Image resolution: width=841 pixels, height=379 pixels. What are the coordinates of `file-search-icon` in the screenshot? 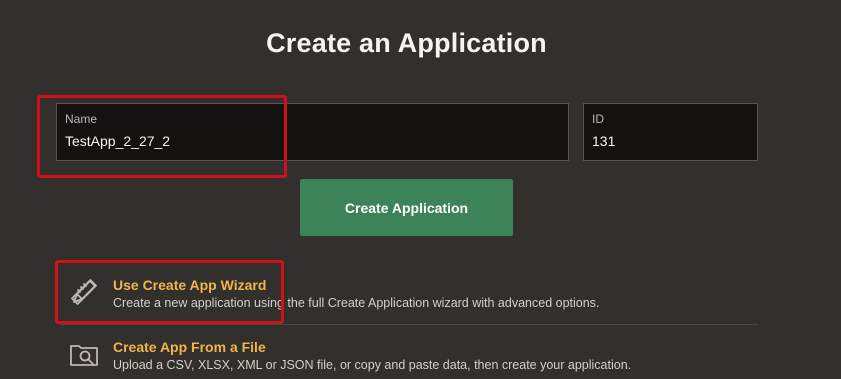 It's located at (84, 354).